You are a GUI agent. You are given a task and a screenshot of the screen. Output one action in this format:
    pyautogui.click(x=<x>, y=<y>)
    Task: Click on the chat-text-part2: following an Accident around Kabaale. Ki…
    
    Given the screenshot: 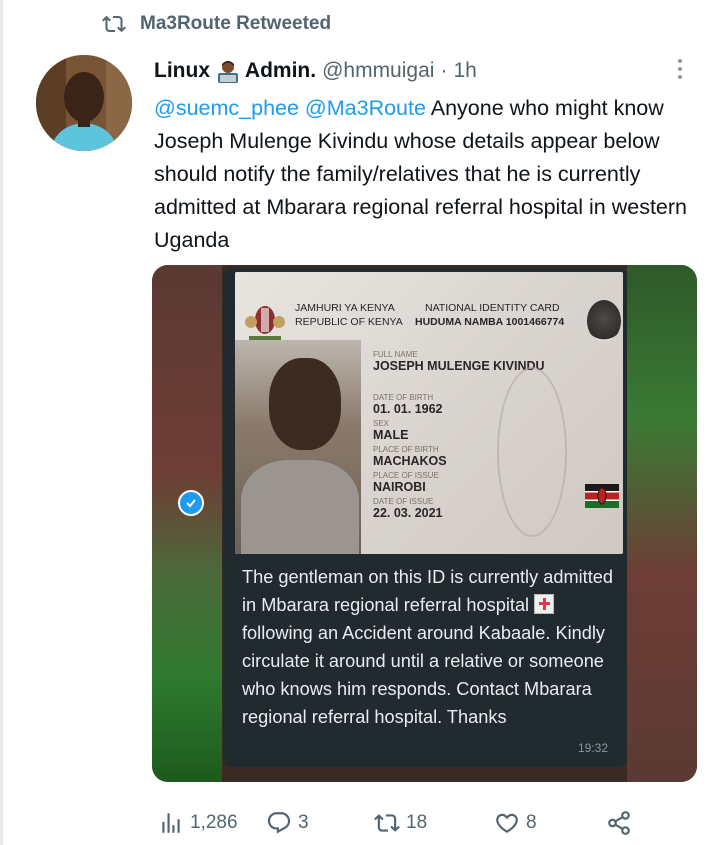 What is the action you would take?
    pyautogui.click(x=423, y=675)
    